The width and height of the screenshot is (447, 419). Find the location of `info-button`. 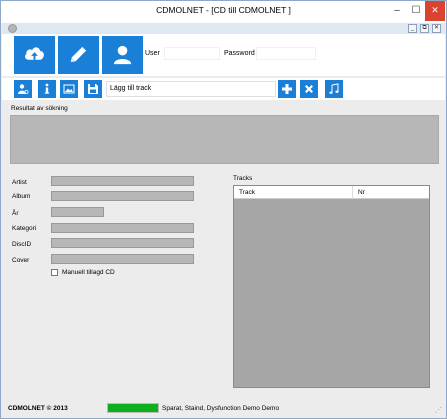

info-button is located at coordinates (47, 89).